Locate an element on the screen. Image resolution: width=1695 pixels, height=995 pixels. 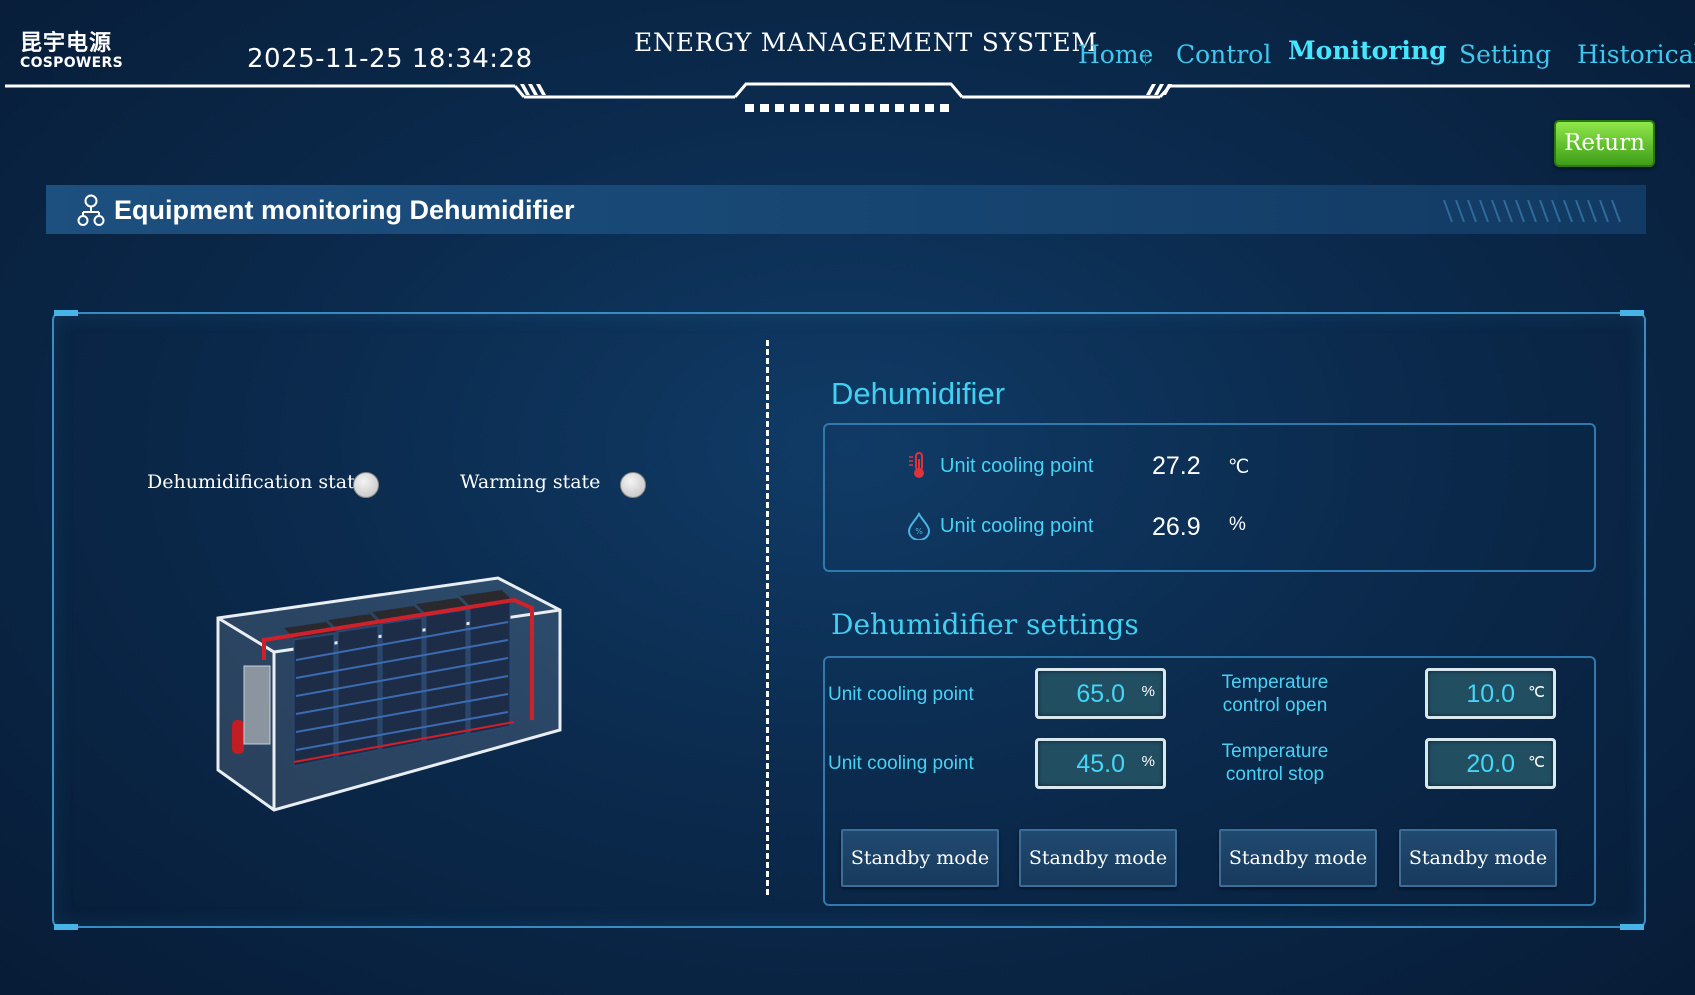
setting-label-temp-control-stop: Temperature control stop is located at coordinates (1275, 763).